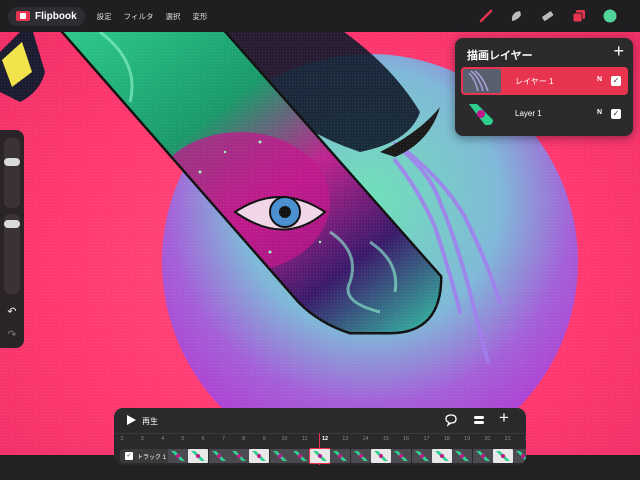  Describe the element at coordinates (579, 16) in the screenshot. I see `layers-icon` at that location.